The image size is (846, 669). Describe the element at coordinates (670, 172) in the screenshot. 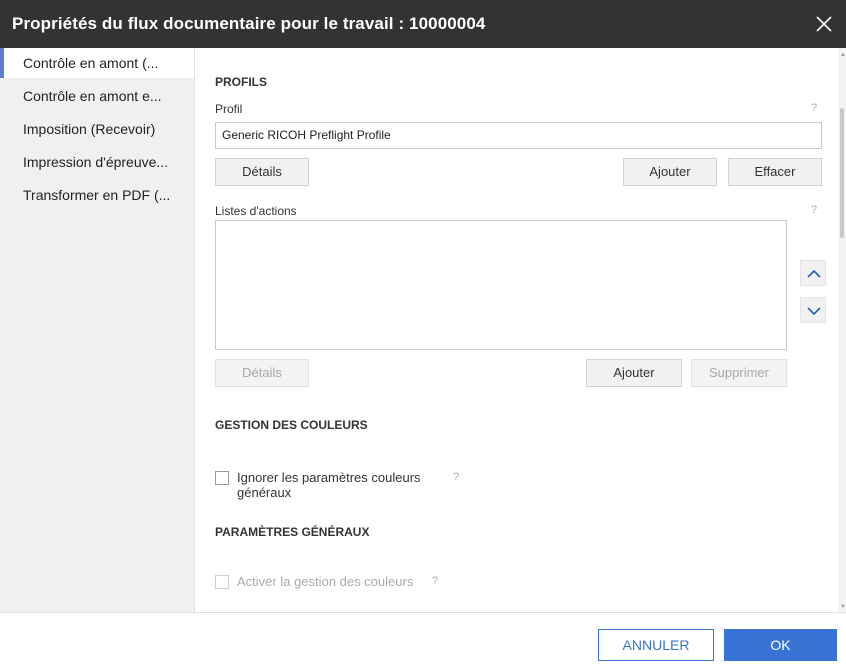

I see `profile-add-button: Ajouter` at that location.